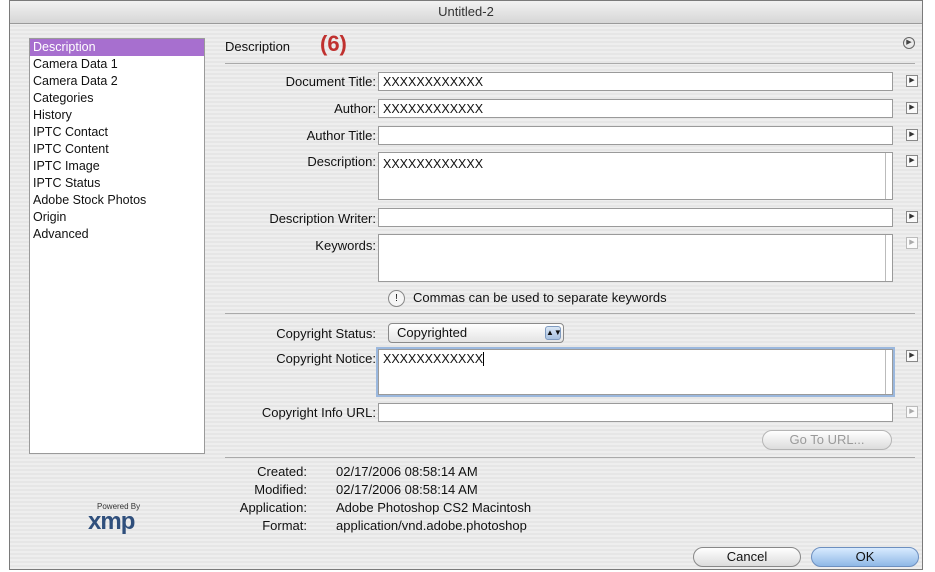 This screenshot has height=572, width=935. I want to click on copyright-notice-scrollbar, so click(885, 372).